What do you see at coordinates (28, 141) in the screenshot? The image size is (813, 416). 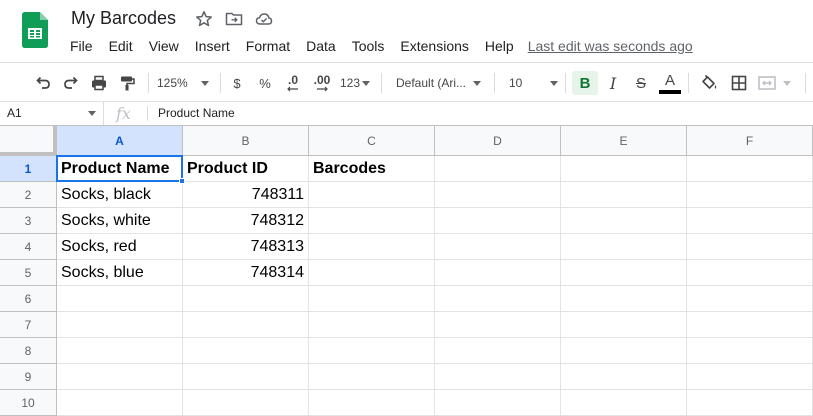 I see `select-all-corner` at bounding box center [28, 141].